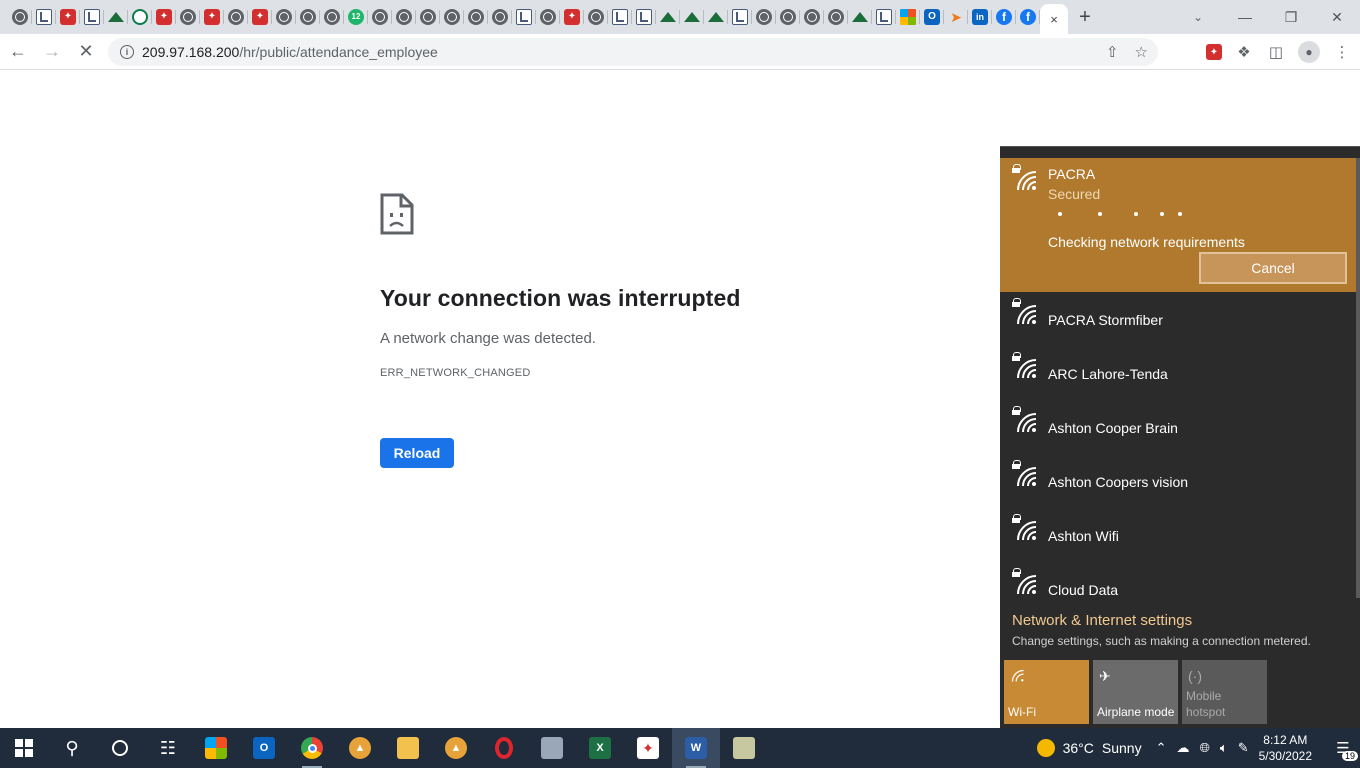 Image resolution: width=1360 pixels, height=768 pixels. Describe the element at coordinates (52, 52) in the screenshot. I see `forward-button: →` at that location.